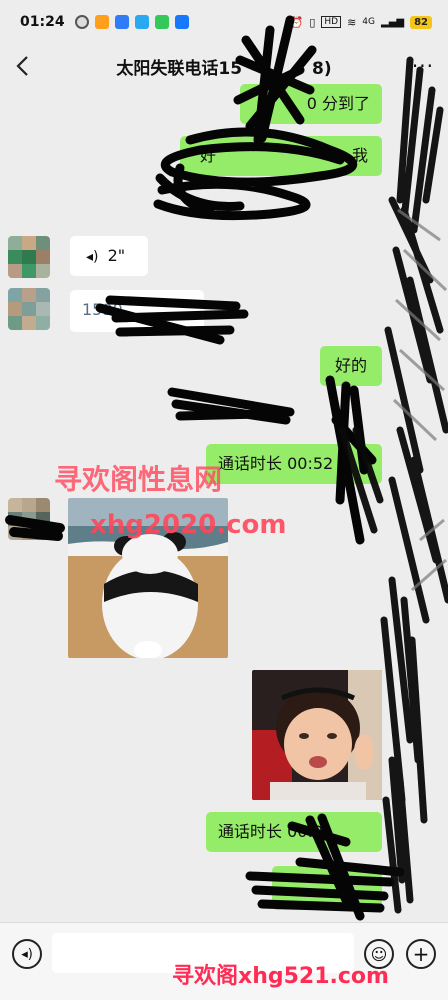 The width and height of the screenshot is (448, 1000). Describe the element at coordinates (280, 976) in the screenshot. I see `watermark-bottom: 寻欢阁xhg521.com` at that location.